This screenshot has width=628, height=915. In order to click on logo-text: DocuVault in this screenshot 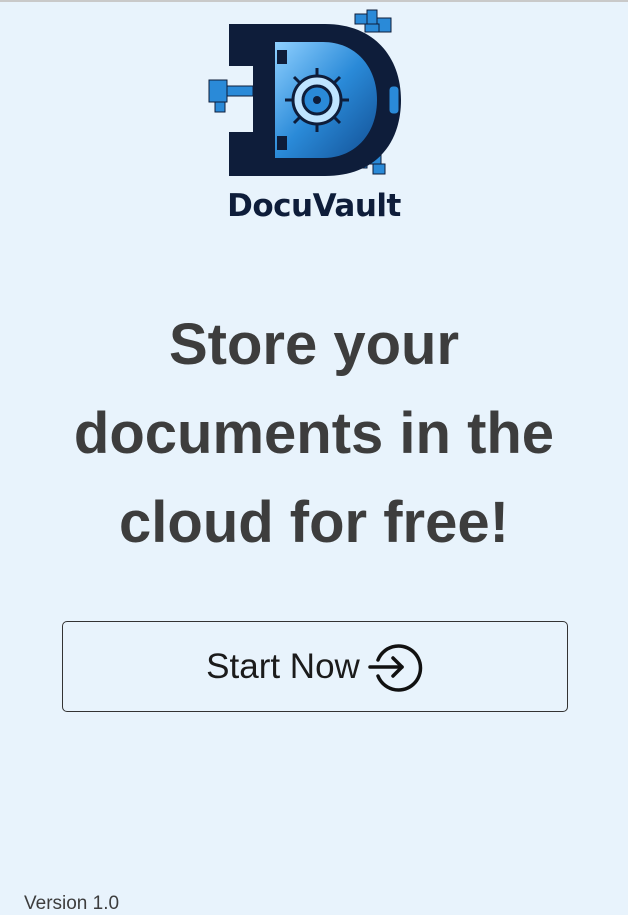, I will do `click(314, 206)`.